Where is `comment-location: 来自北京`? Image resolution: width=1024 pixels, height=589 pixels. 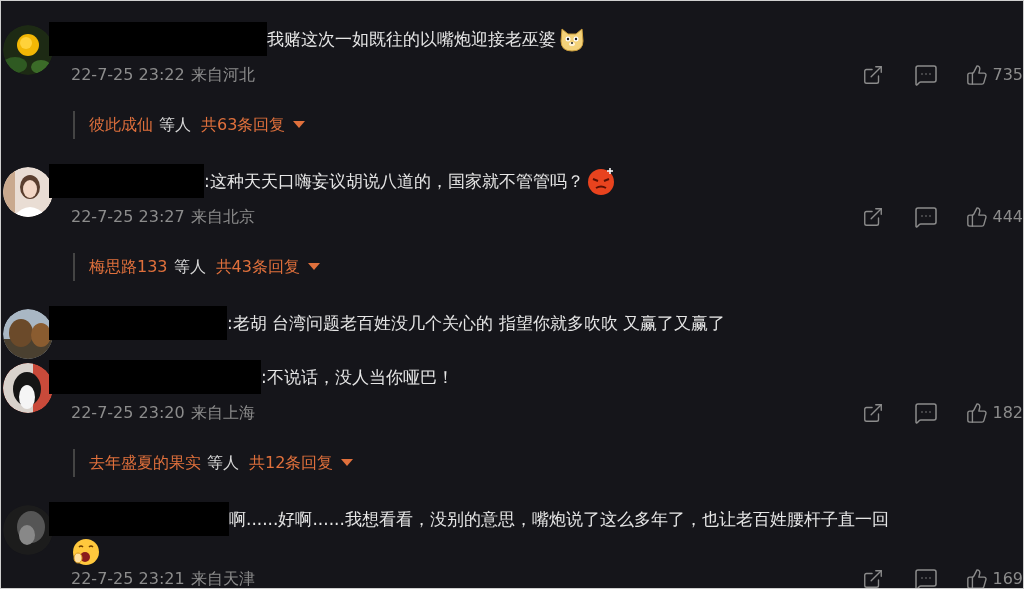 comment-location: 来自北京 is located at coordinates (222, 217).